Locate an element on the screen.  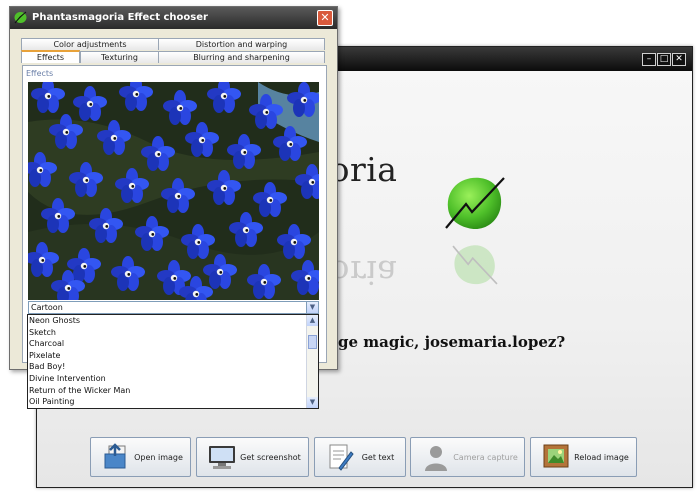
open-image-label: Open image is located at coordinates (158, 457).